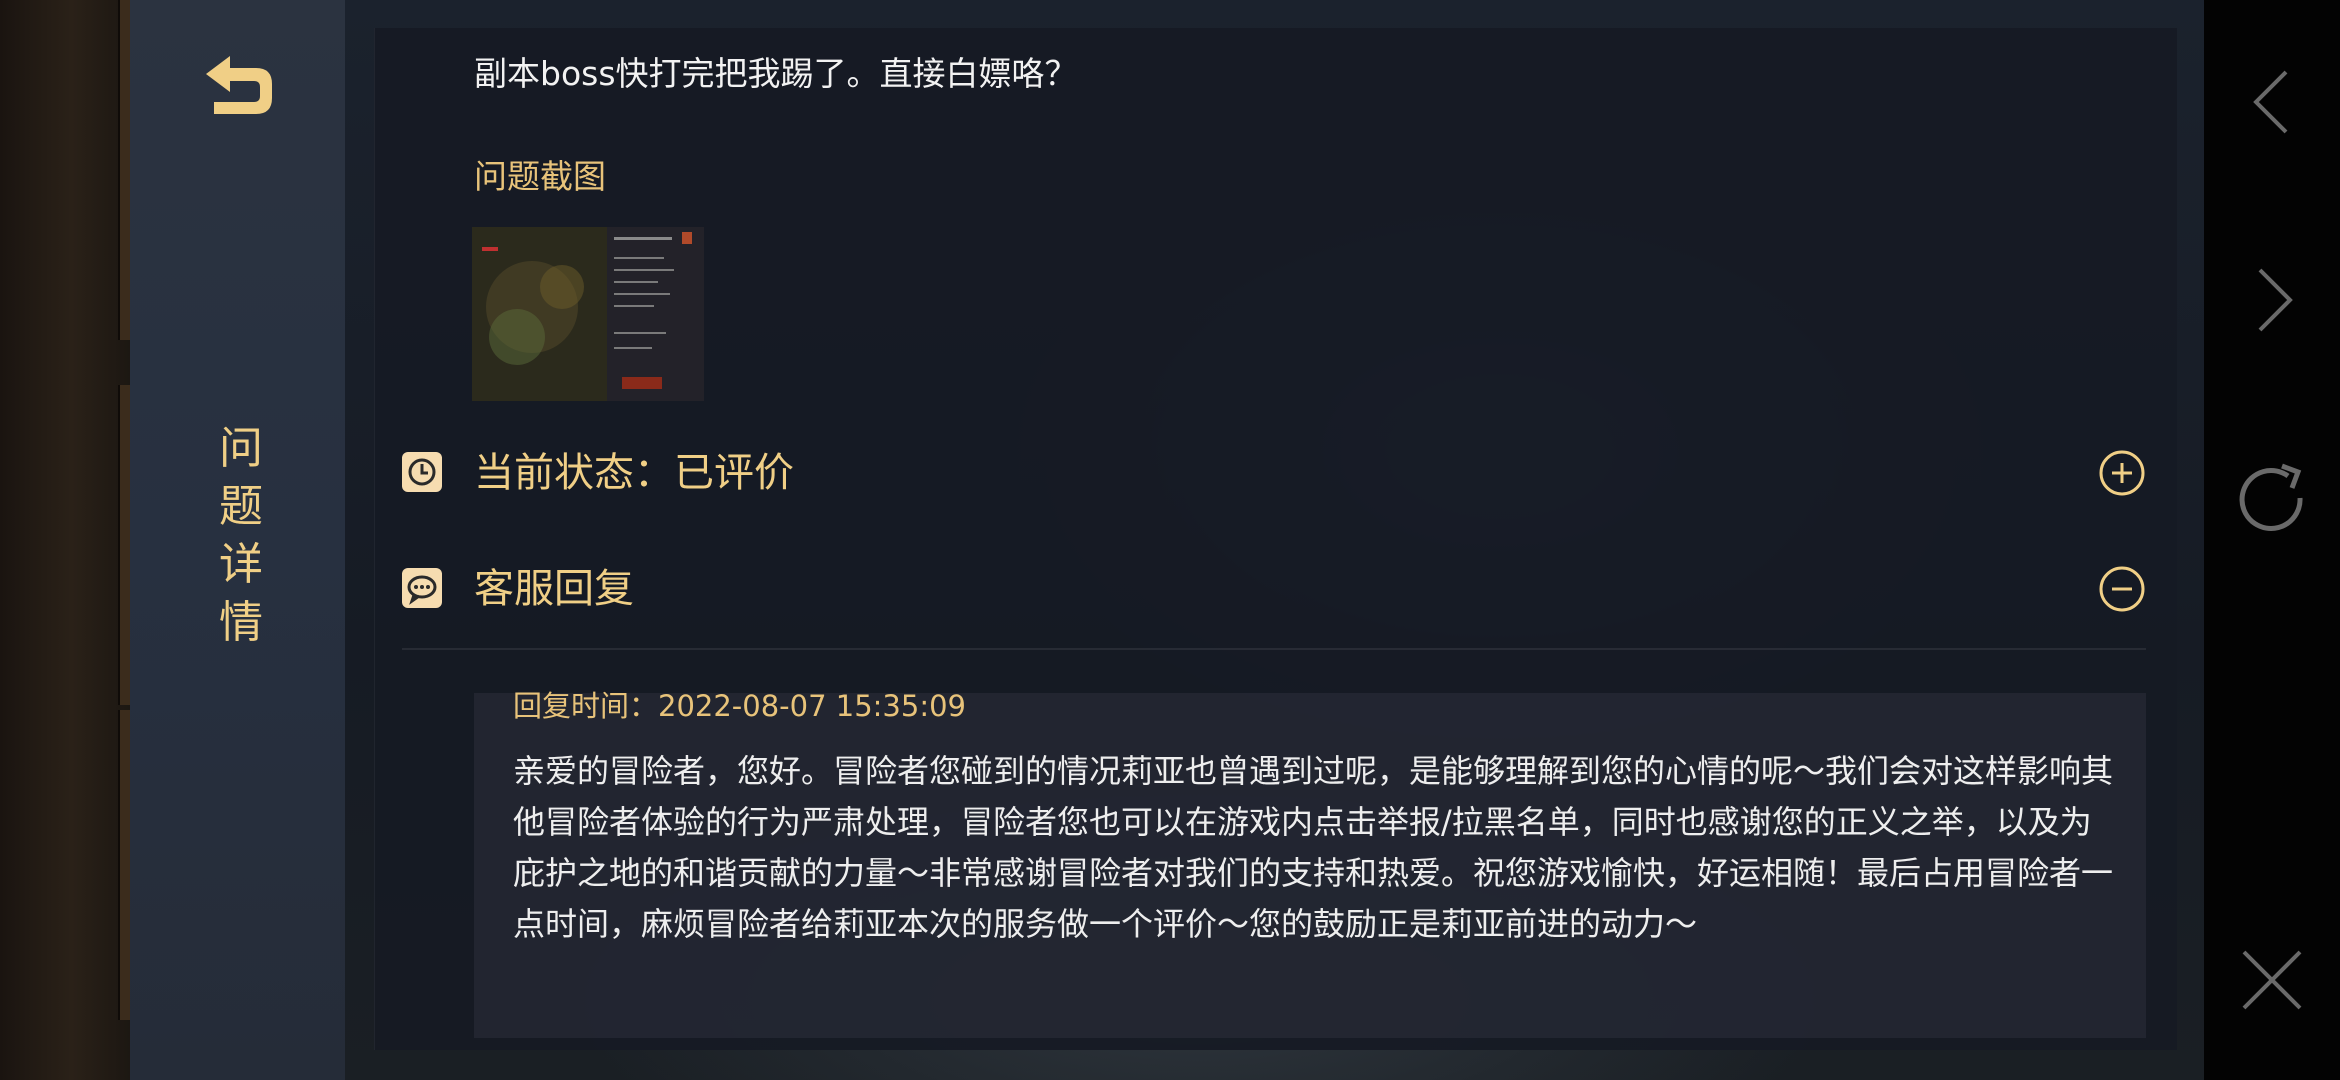  I want to click on nav-back-button, so click(2272, 102).